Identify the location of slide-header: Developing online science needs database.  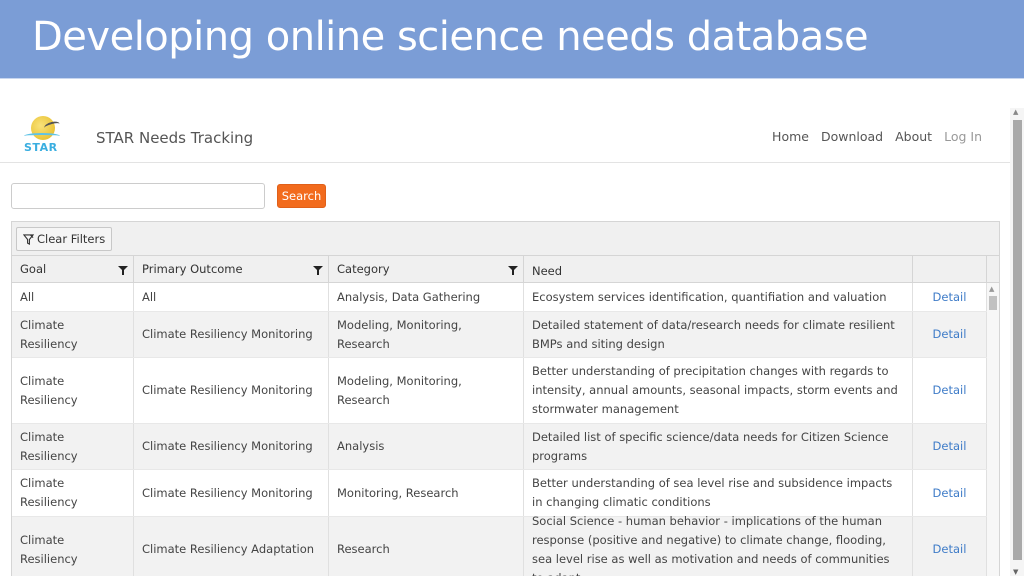
(512, 39).